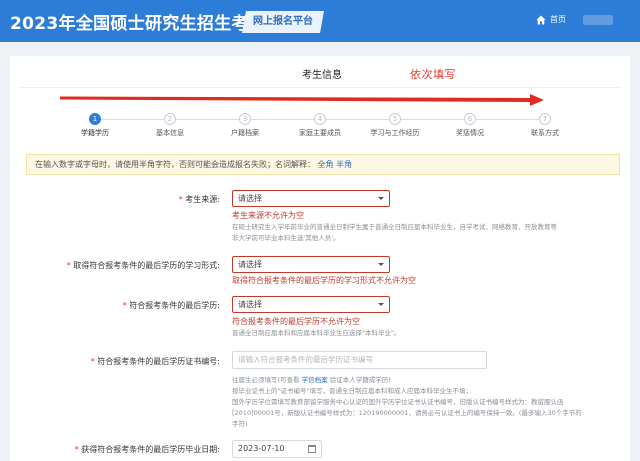 This screenshot has height=461, width=640. What do you see at coordinates (545, 133) in the screenshot?
I see `step-7-label: 联系方式` at bounding box center [545, 133].